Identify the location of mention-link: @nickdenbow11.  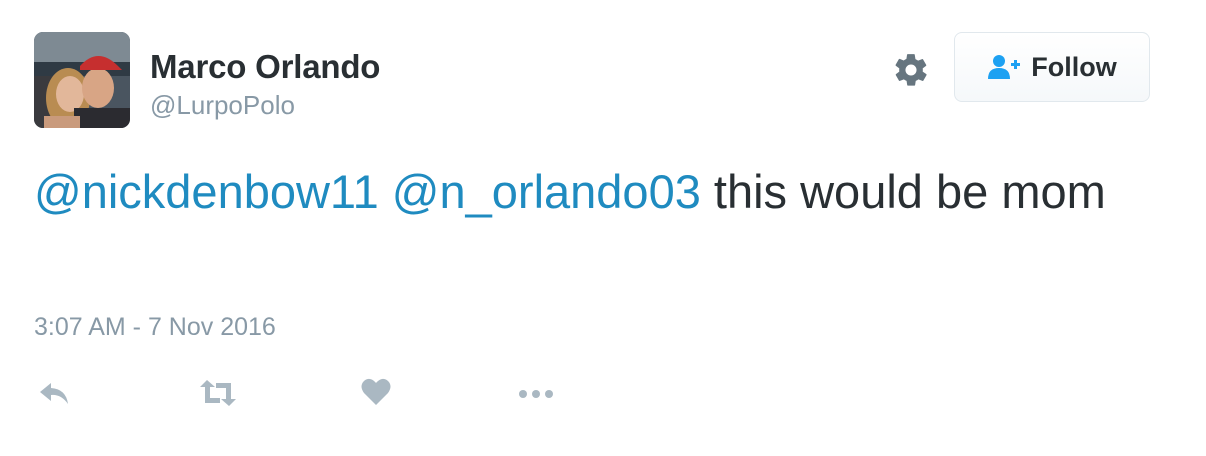
(206, 191).